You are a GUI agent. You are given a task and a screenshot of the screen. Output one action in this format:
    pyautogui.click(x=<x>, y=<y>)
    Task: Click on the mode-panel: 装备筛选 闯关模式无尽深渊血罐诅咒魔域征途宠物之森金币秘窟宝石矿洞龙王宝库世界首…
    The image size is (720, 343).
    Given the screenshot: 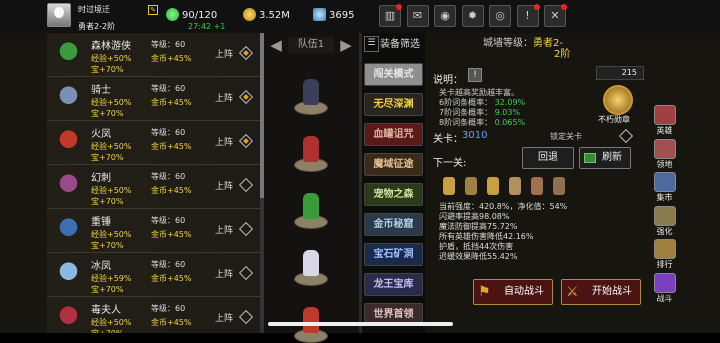 What is the action you would take?
    pyautogui.click(x=393, y=183)
    